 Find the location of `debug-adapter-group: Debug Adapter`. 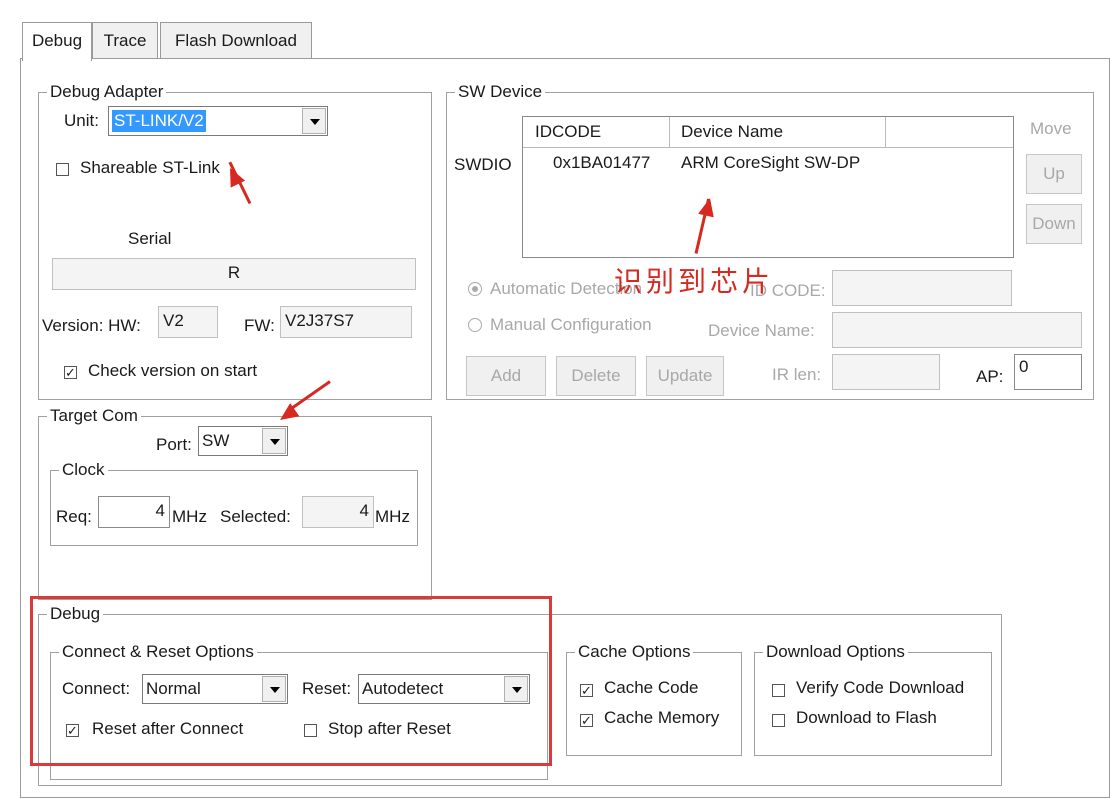

debug-adapter-group: Debug Adapter is located at coordinates (235, 240).